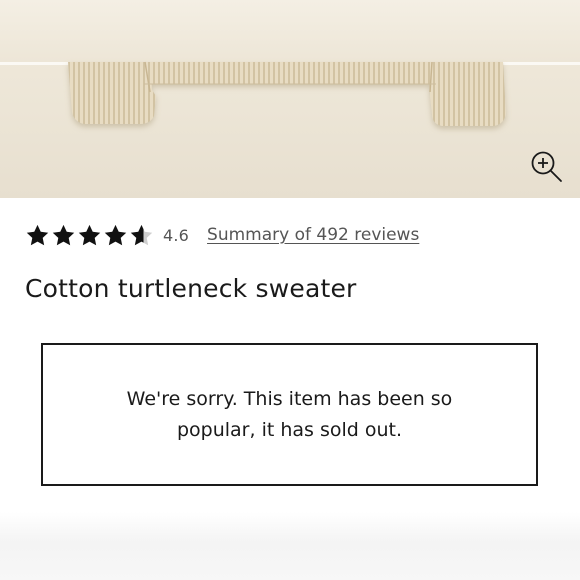 The height and width of the screenshot is (580, 580). Describe the element at coordinates (191, 288) in the screenshot. I see `product-title: Cotton turtleneck sweater` at that location.